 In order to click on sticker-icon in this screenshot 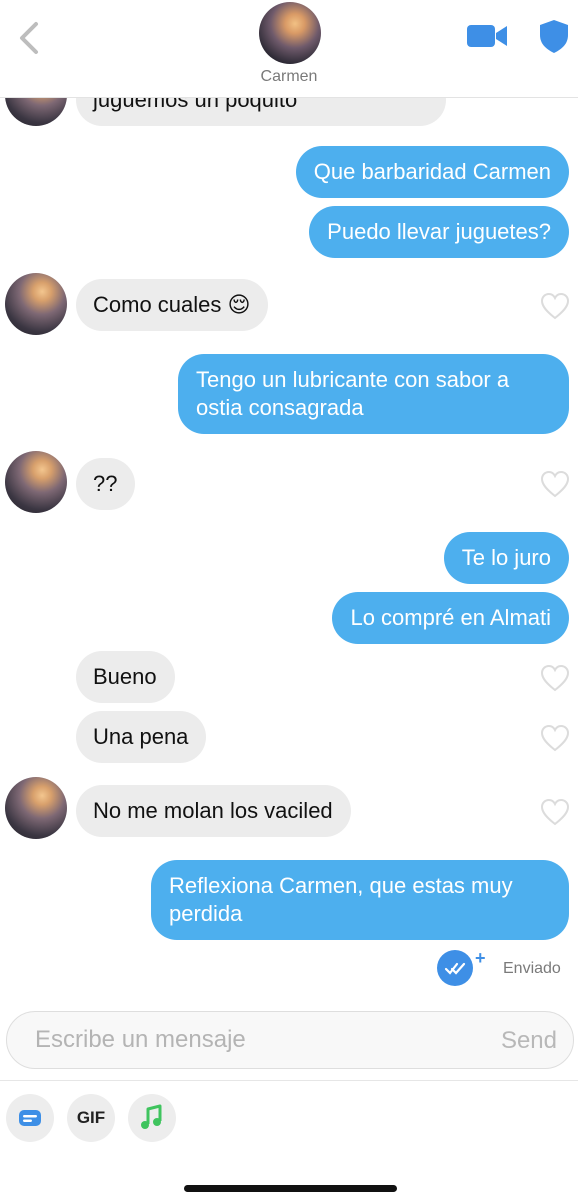, I will do `click(30, 1118)`.